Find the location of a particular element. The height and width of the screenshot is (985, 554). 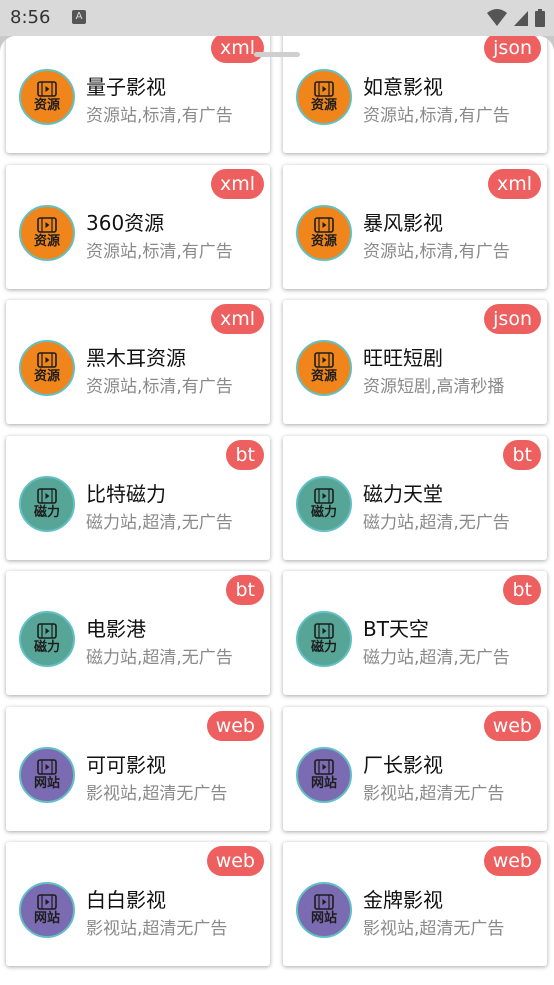

source-title: 磁力天堂 is located at coordinates (403, 493).